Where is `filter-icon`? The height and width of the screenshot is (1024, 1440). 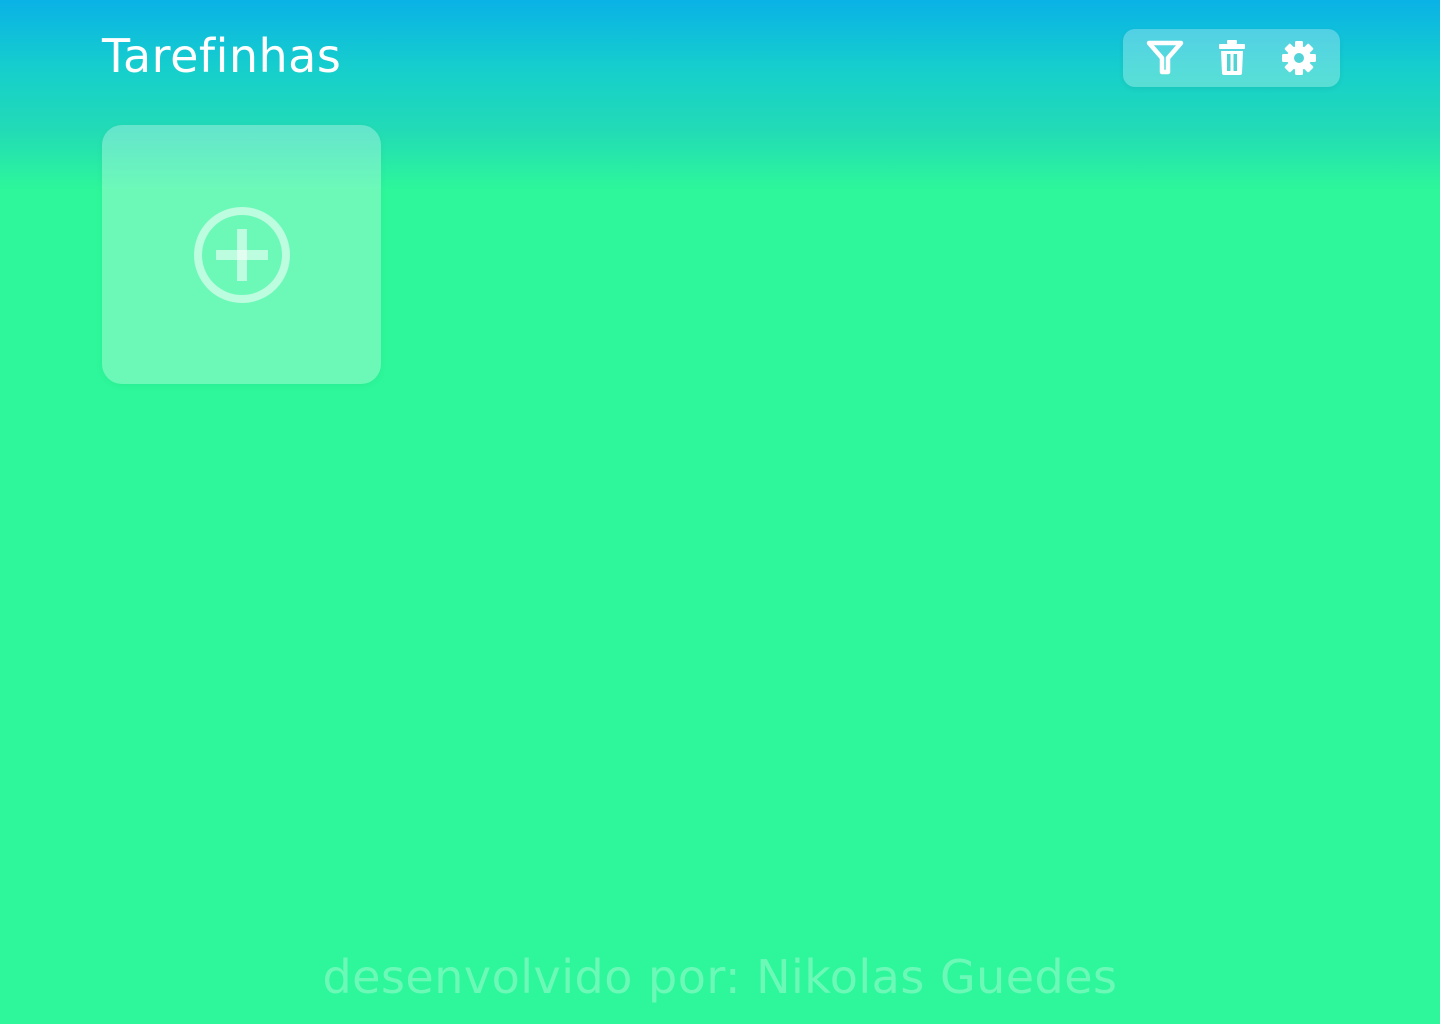
filter-icon is located at coordinates (1164, 57).